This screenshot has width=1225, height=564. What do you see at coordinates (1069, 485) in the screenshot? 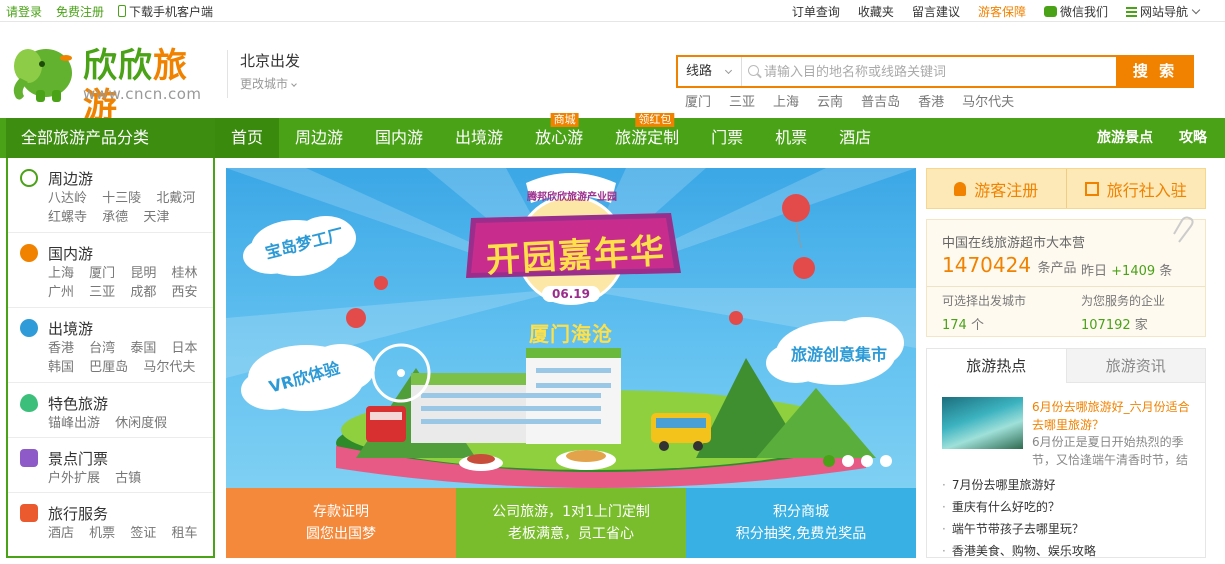
I see `list-item: 7月份去哪里旅游好` at bounding box center [1069, 485].